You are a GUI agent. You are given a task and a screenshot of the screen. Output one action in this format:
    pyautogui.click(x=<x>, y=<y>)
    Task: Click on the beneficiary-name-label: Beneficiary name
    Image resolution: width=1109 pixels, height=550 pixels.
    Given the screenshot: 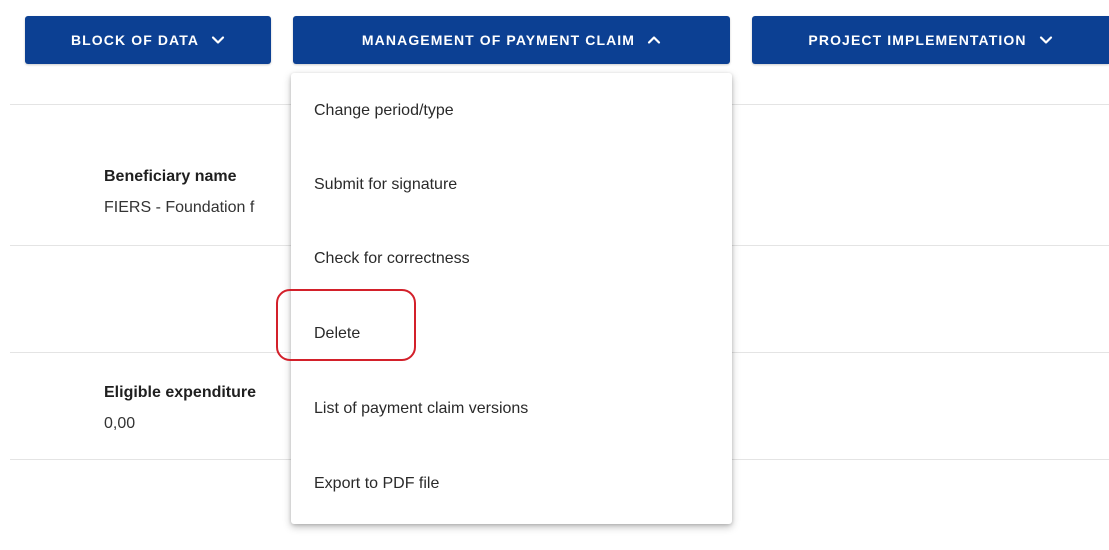 What is the action you would take?
    pyautogui.click(x=170, y=176)
    